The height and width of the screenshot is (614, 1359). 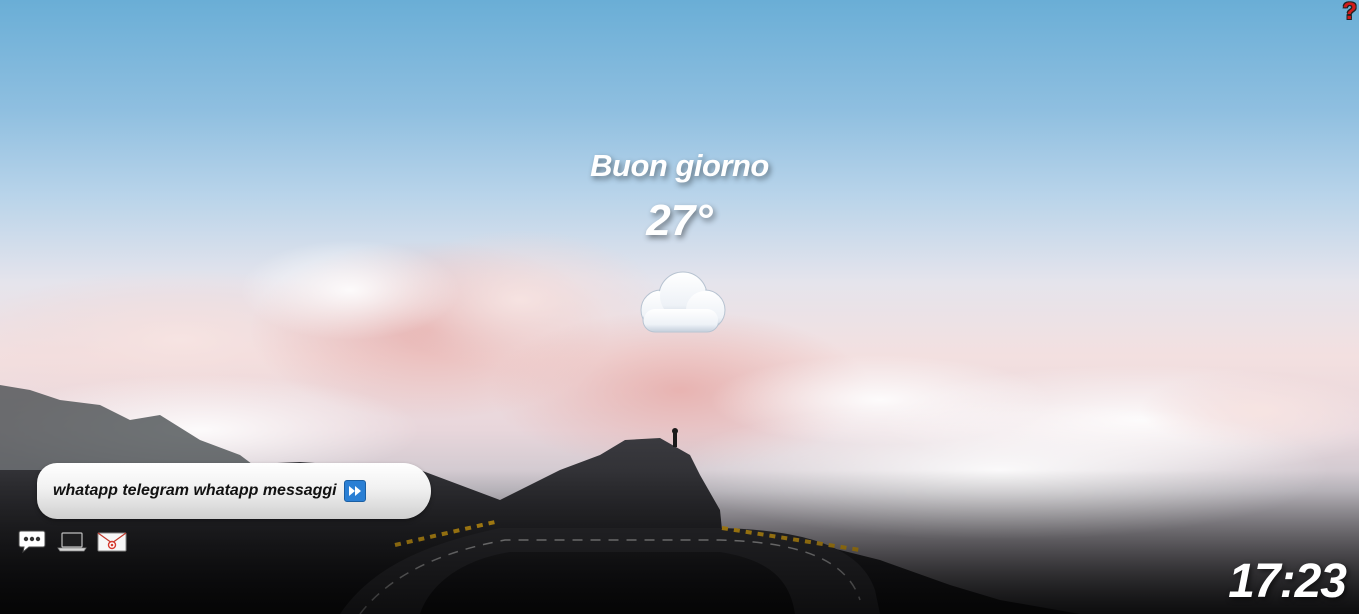 What do you see at coordinates (679, 220) in the screenshot?
I see `temperature-readout: 27°` at bounding box center [679, 220].